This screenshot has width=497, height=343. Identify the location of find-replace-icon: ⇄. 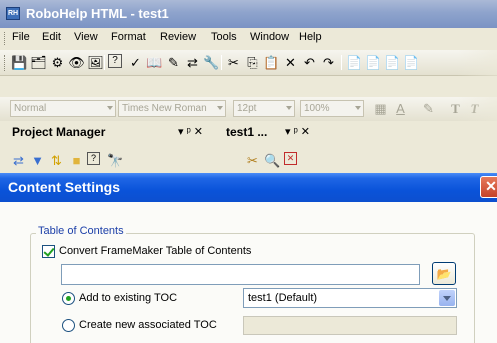
(192, 62).